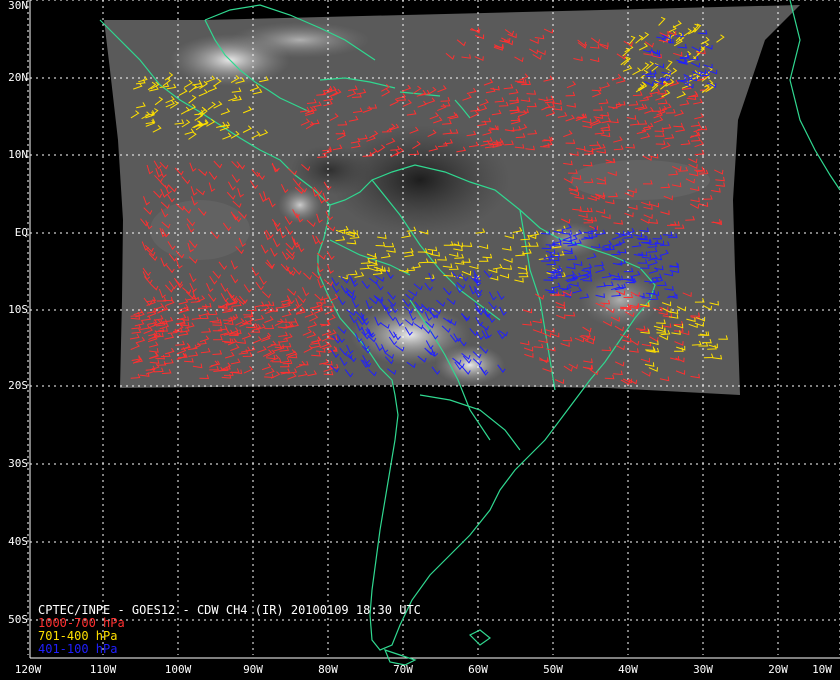 Image resolution: width=840 pixels, height=680 pixels. What do you see at coordinates (253, 669) in the screenshot?
I see `lon-label: 90W` at bounding box center [253, 669].